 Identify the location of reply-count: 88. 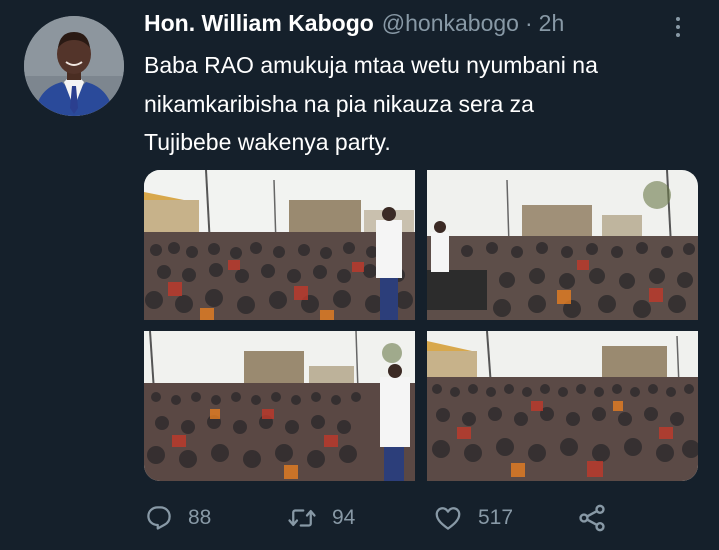
(200, 517).